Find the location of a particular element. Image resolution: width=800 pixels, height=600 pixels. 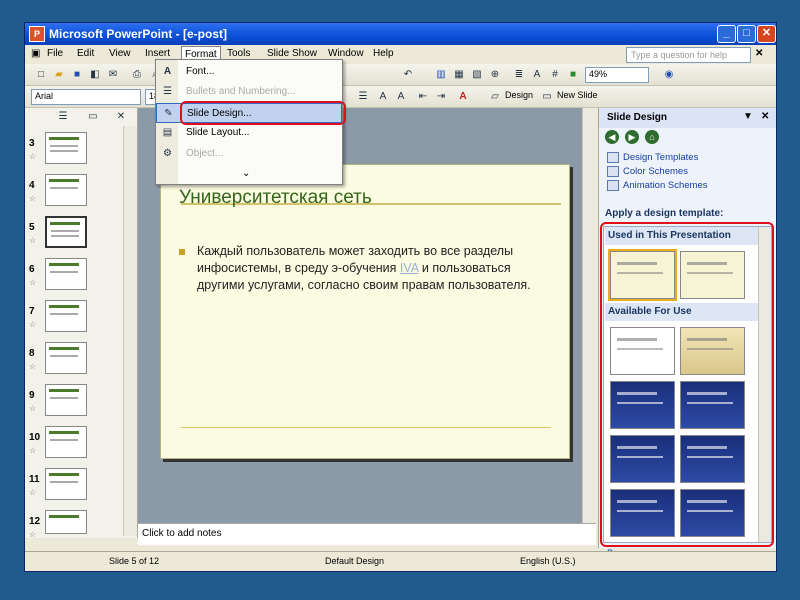

slide-thumbnail-12: 12 ☆ is located at coordinates (75, 529).